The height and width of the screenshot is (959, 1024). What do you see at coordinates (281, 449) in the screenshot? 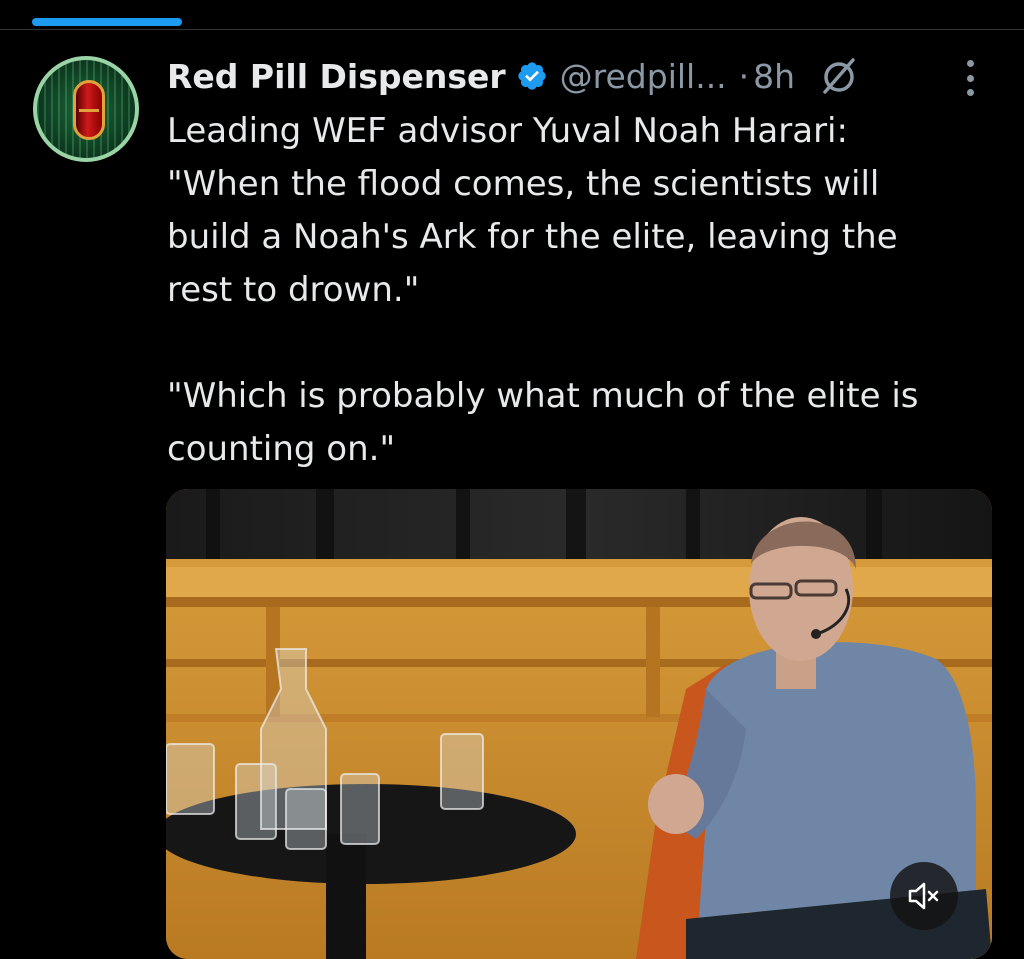
I see `tweet-text-line: counting on."` at bounding box center [281, 449].